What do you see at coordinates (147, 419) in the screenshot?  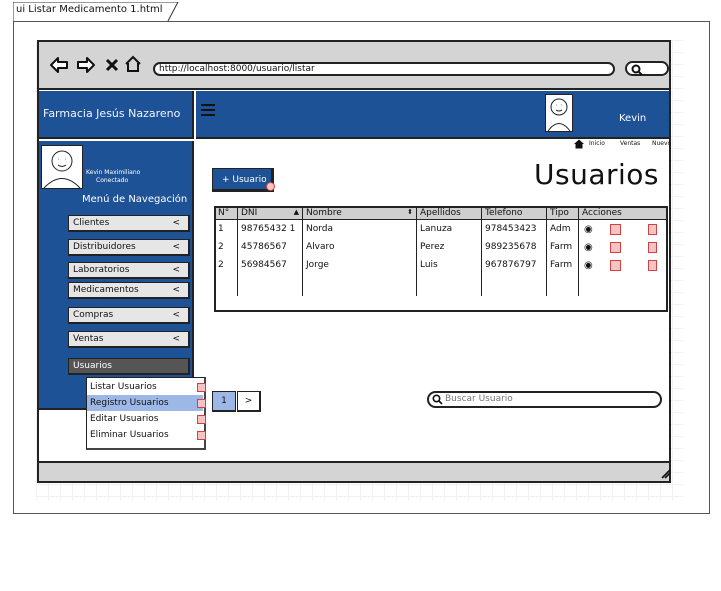 I see `submenu-editar-usuarios: Editar Usuarios` at bounding box center [147, 419].